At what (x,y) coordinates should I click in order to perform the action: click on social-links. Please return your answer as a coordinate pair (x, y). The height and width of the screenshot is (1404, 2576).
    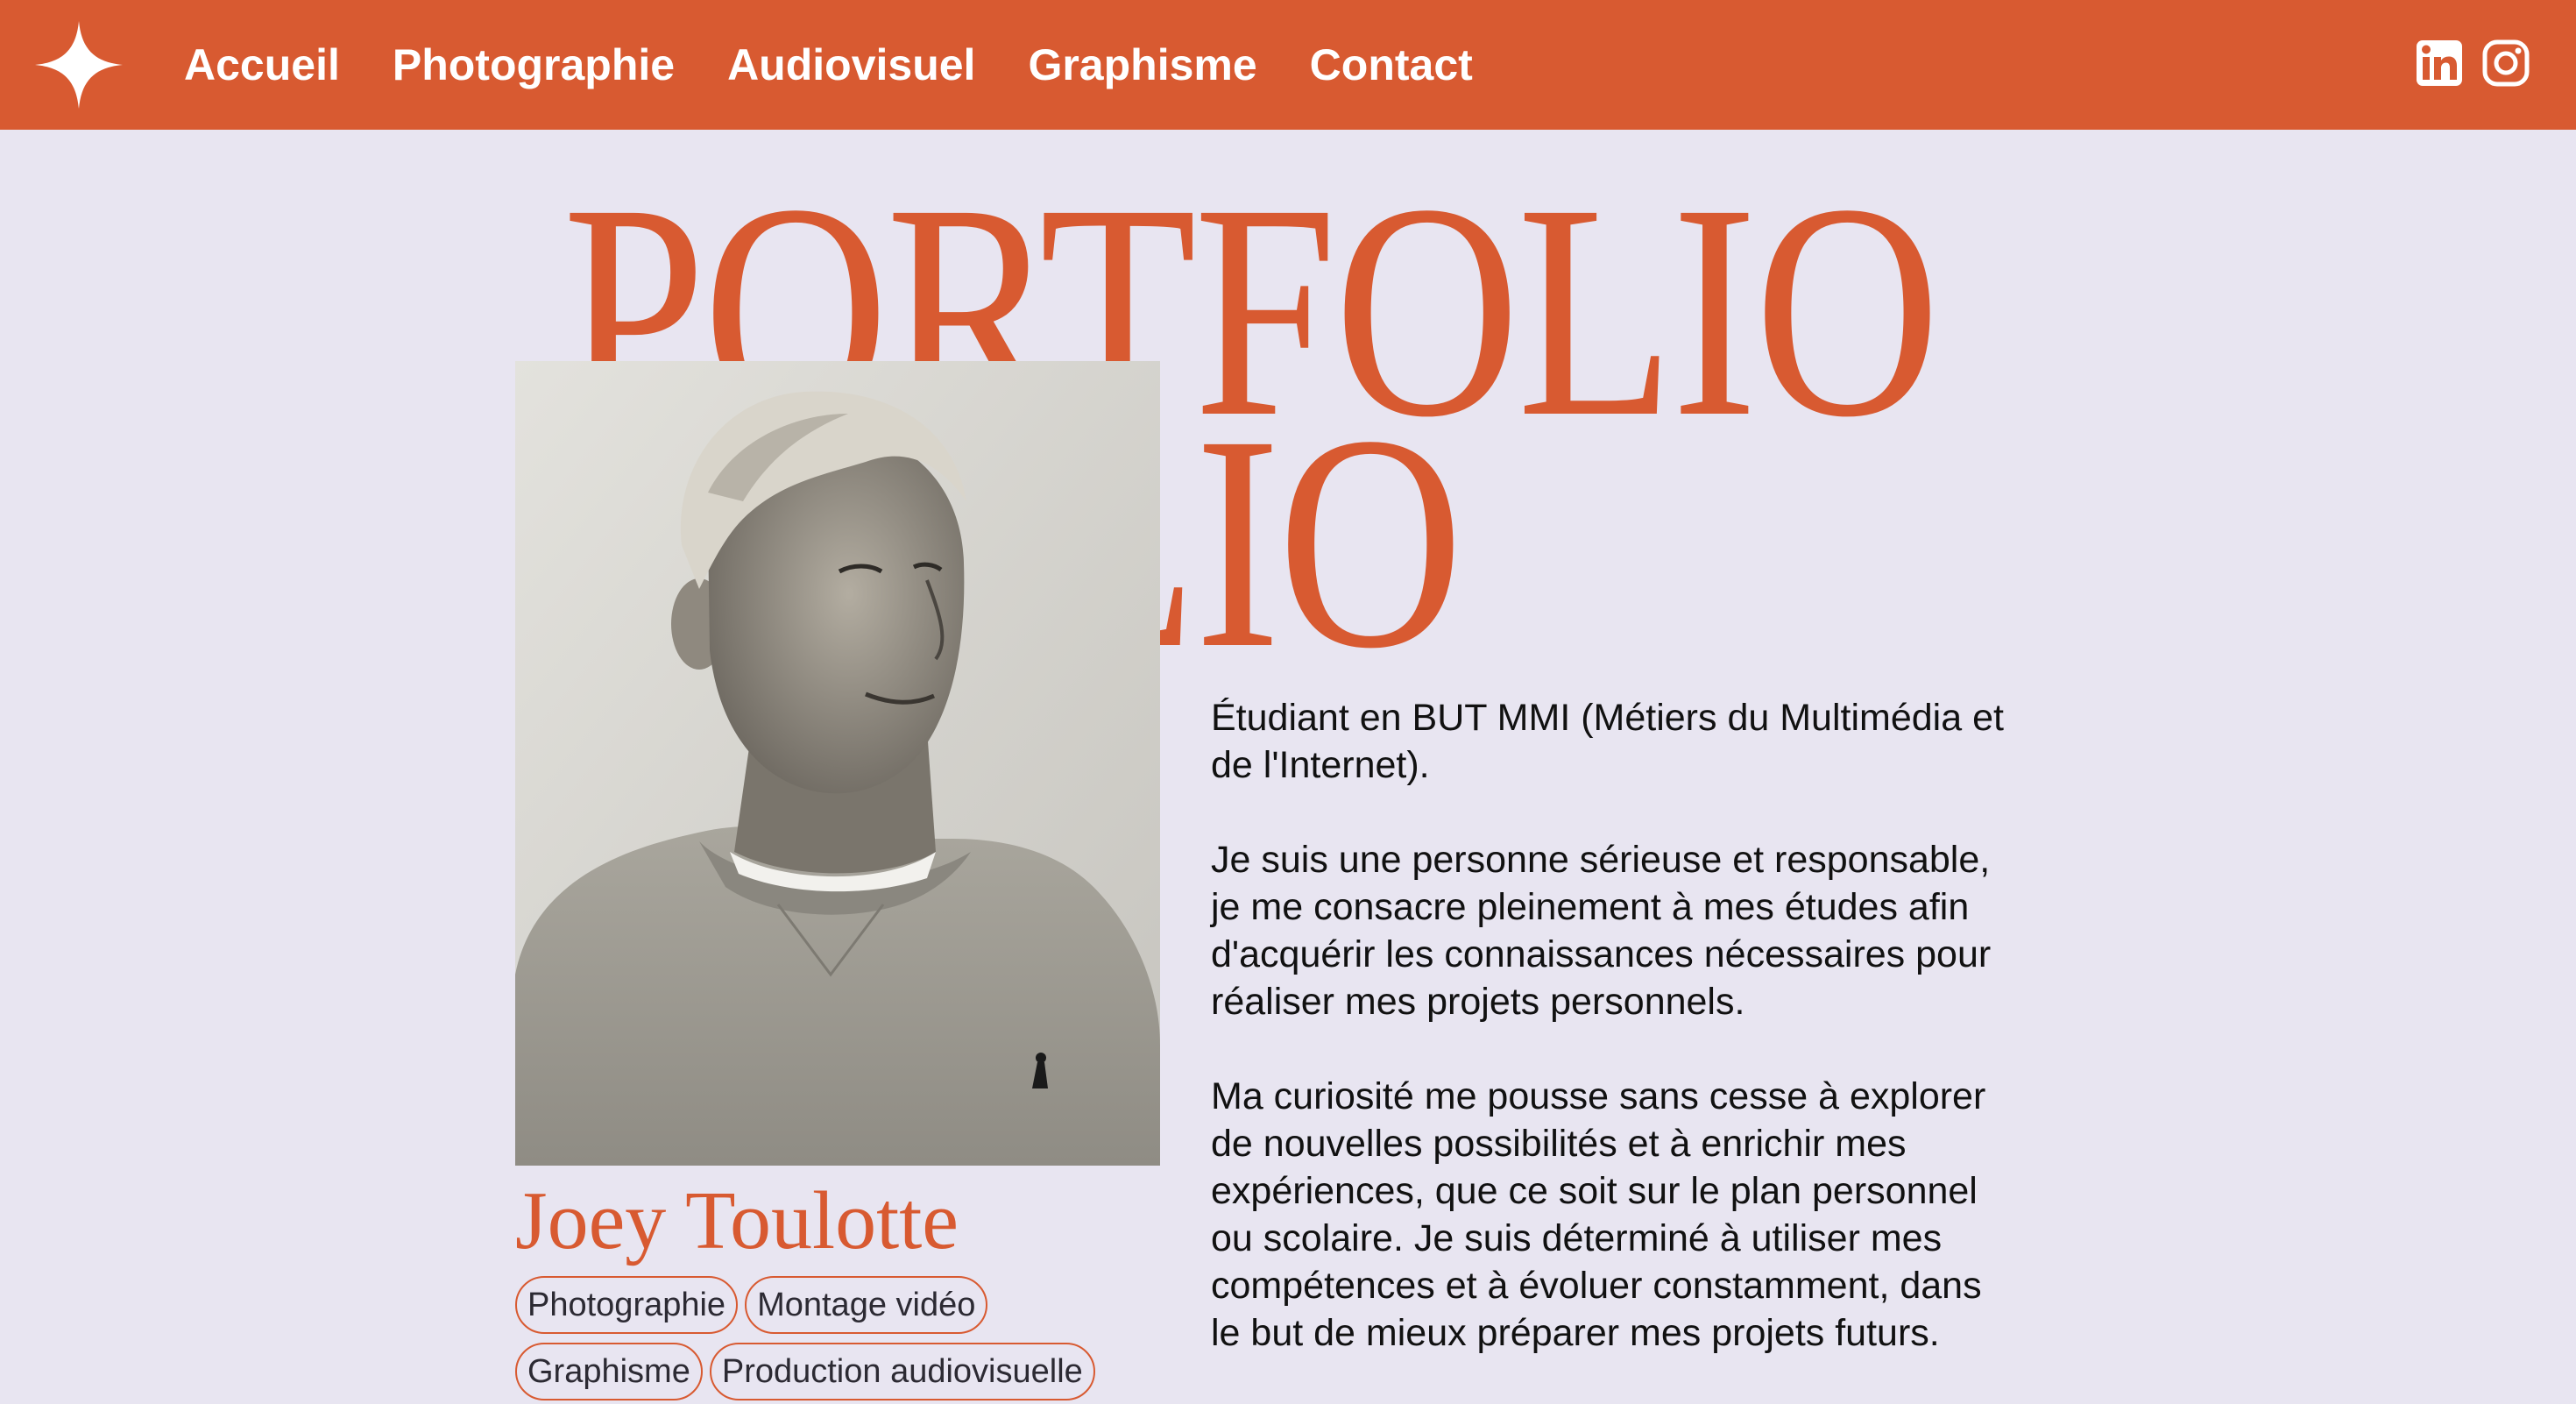
    Looking at the image, I should click on (2472, 63).